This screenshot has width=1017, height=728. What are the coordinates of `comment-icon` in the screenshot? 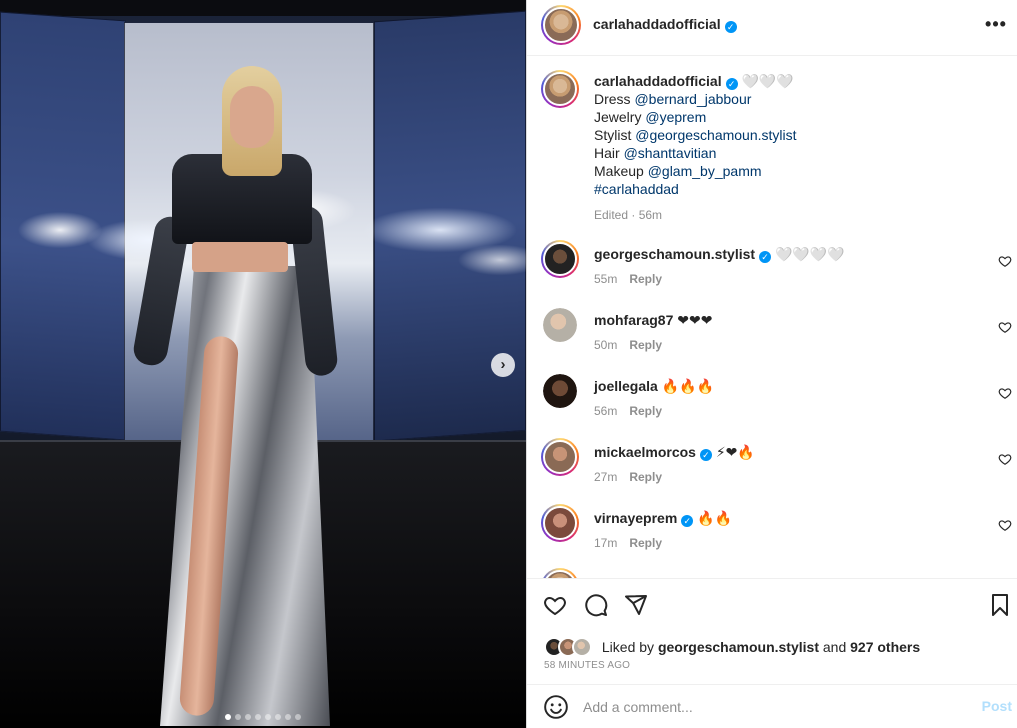 It's located at (596, 605).